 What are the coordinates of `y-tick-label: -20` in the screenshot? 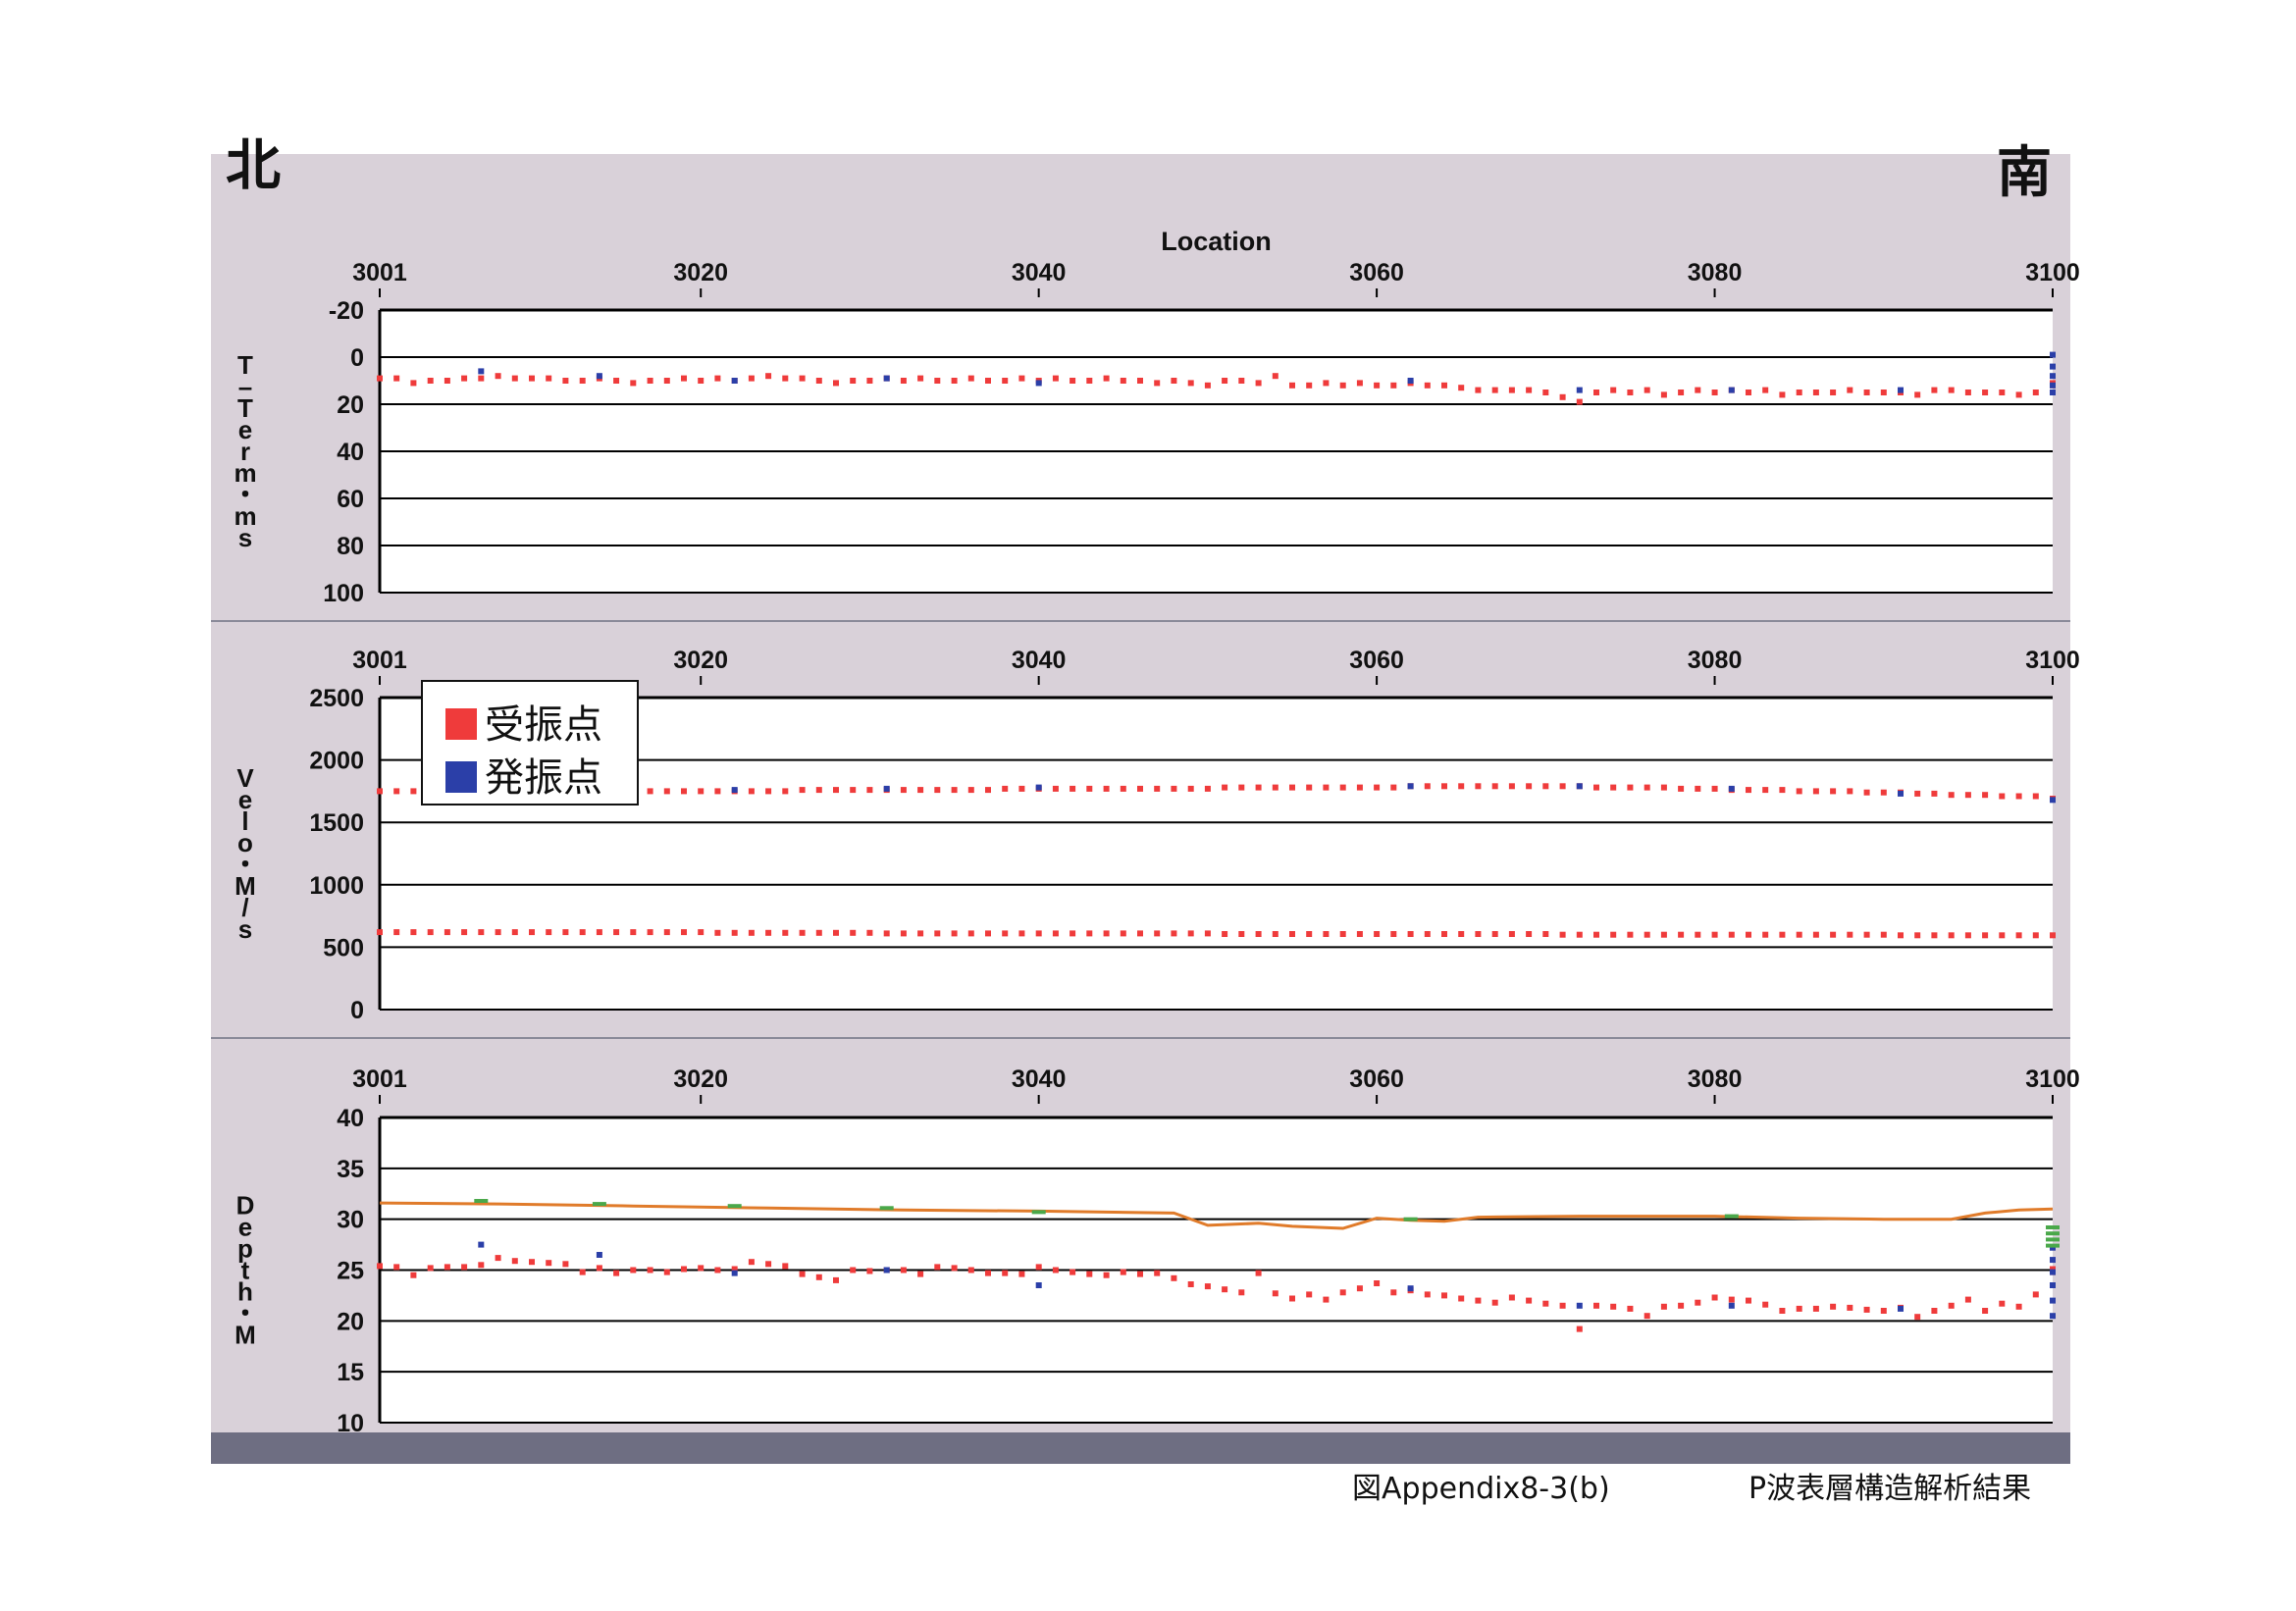 It's located at (346, 311).